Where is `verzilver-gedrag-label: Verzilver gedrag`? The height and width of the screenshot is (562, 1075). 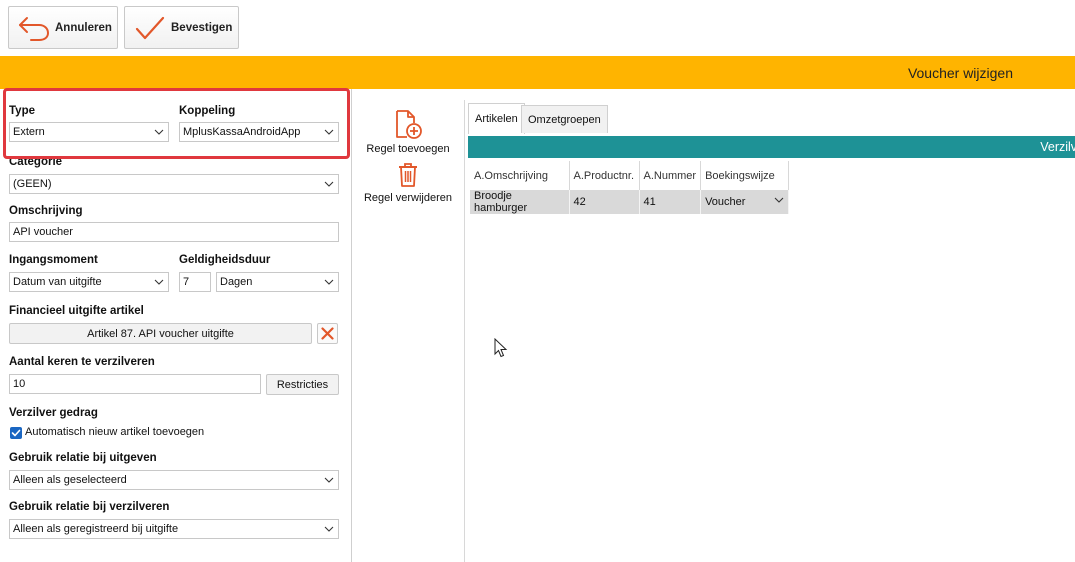 verzilver-gedrag-label: Verzilver gedrag is located at coordinates (53, 413).